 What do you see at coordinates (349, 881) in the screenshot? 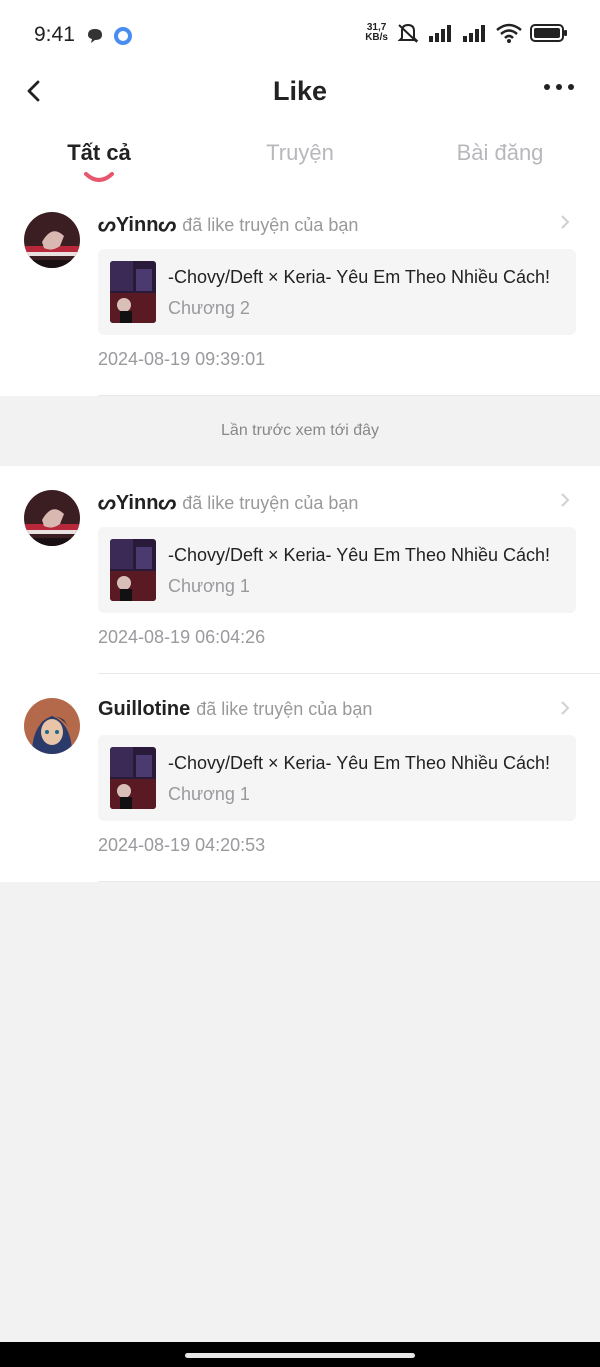
I see `divider` at bounding box center [349, 881].